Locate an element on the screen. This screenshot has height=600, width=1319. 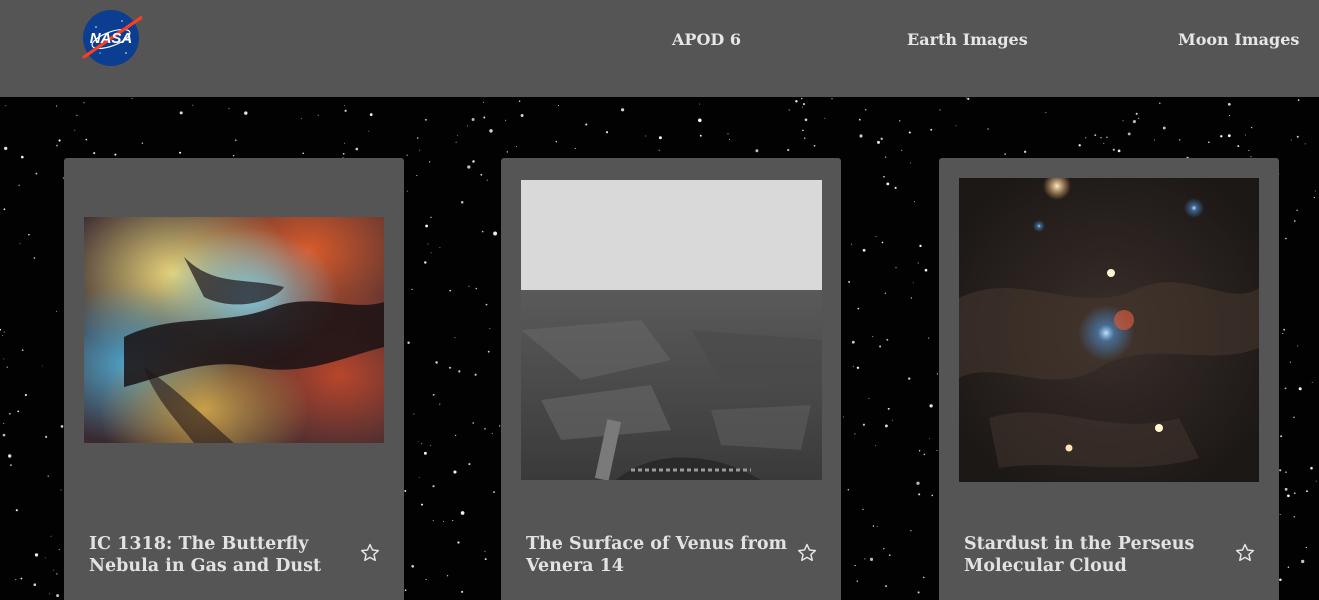
svg-text: NASA is located at coordinates (111, 38).